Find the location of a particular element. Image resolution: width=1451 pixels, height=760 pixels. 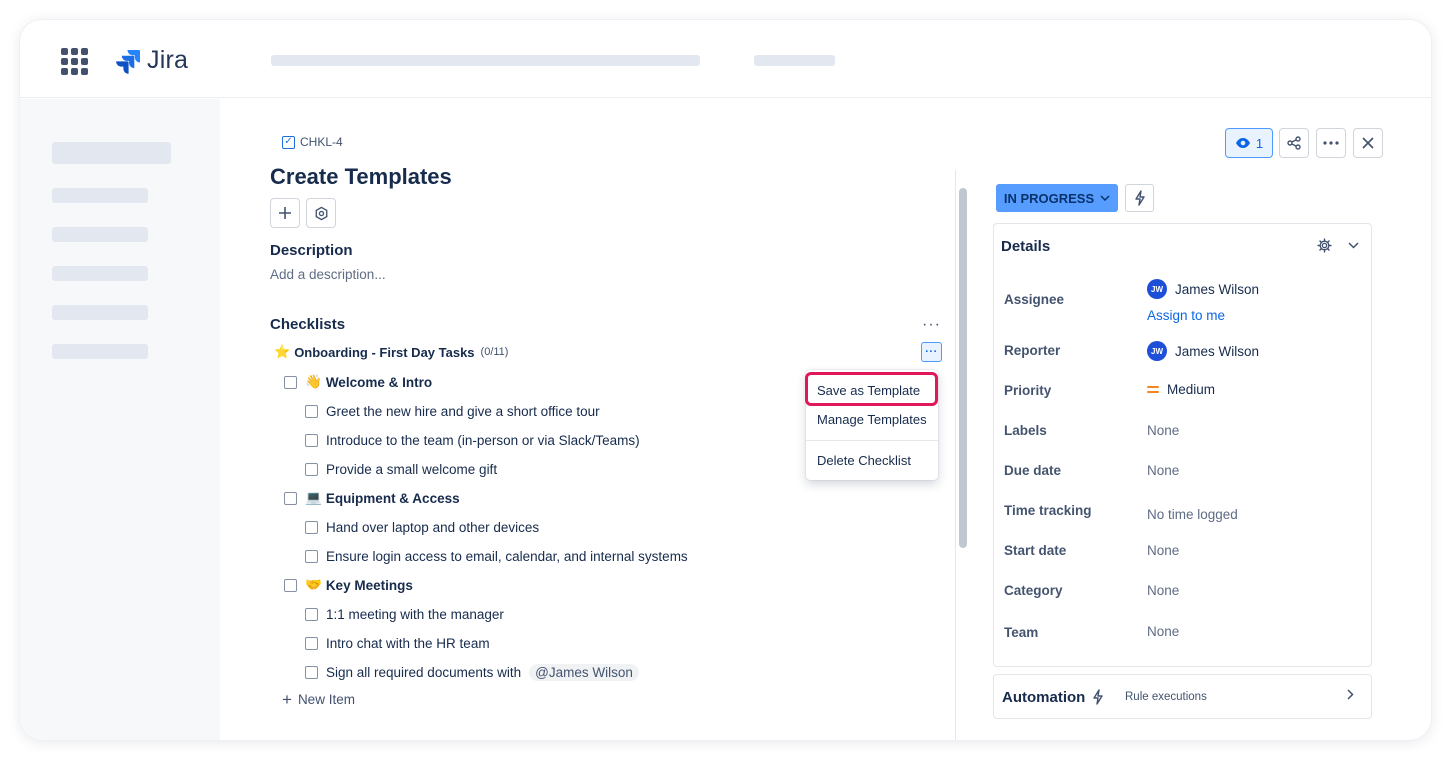

priority-value: Medium is located at coordinates (1191, 389).